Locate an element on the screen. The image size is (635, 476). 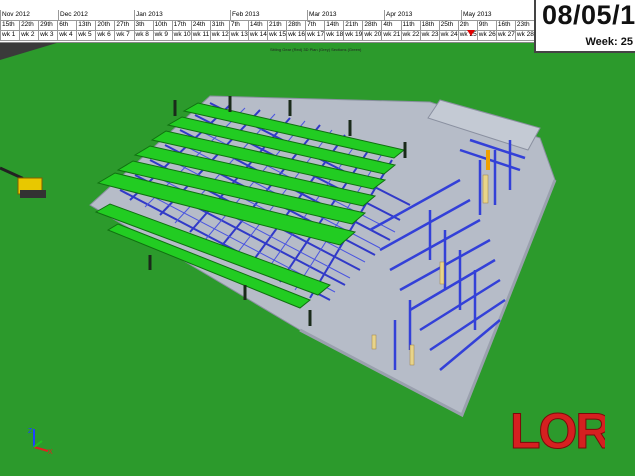
week-label: wk 23 is located at coordinates (429, 35).